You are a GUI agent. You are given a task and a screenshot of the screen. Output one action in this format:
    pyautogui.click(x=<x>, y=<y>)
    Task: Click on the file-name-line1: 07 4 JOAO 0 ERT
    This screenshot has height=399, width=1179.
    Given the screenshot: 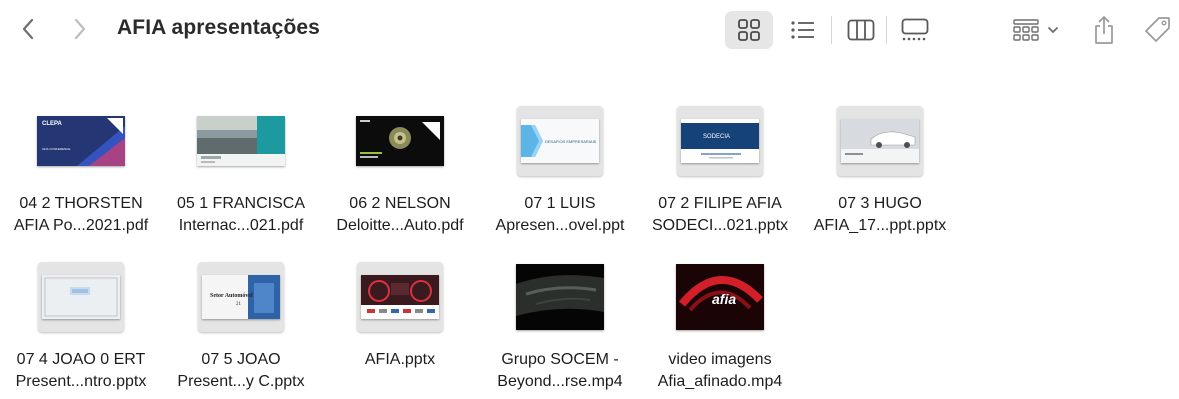 What is the action you would take?
    pyautogui.click(x=81, y=359)
    